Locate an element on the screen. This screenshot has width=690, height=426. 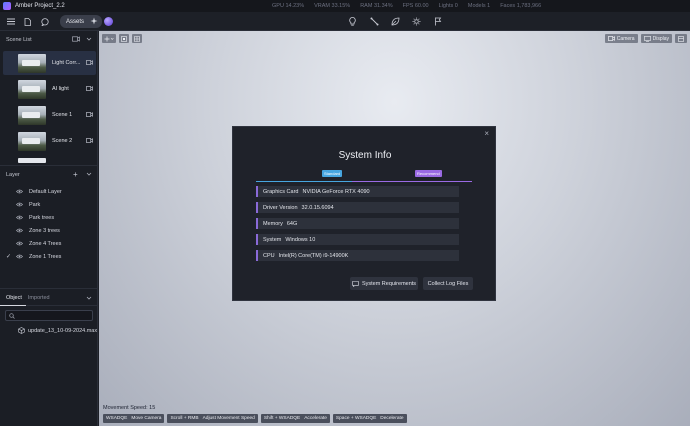
layer-item-park: Park is located at coordinates (49, 204).